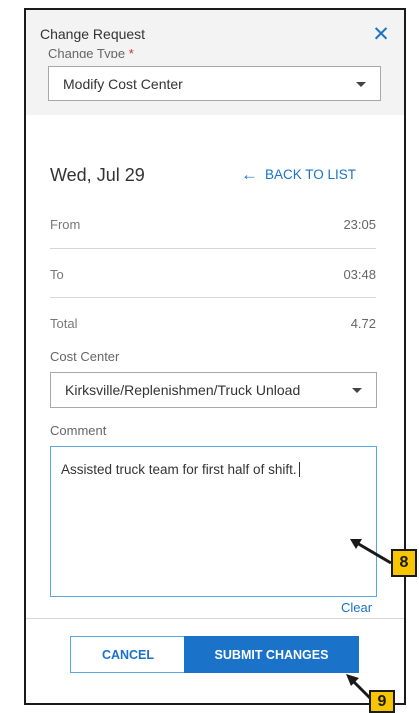  What do you see at coordinates (374, 553) in the screenshot?
I see `callout-8-arrow` at bounding box center [374, 553].